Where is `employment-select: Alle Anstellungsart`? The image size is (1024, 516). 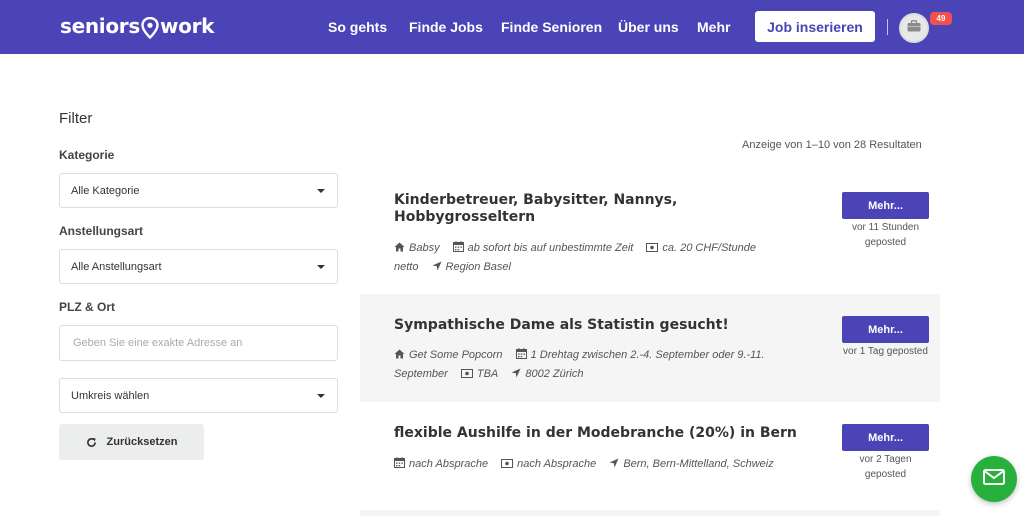 employment-select: Alle Anstellungsart is located at coordinates (198, 266).